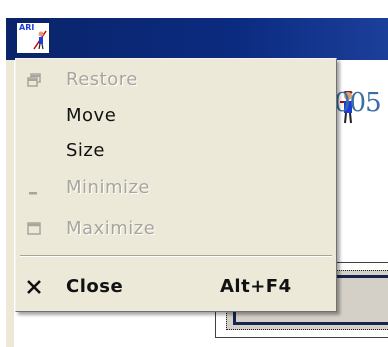  What do you see at coordinates (256, 286) in the screenshot?
I see `shortcut-label: Alt+F4` at bounding box center [256, 286].